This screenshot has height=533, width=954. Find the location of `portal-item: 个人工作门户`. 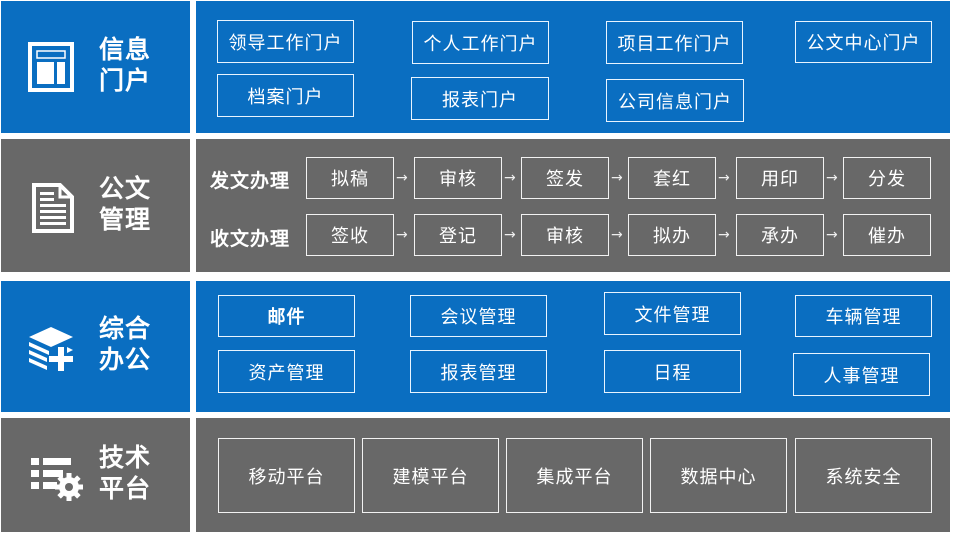

portal-item: 个人工作门户 is located at coordinates (480, 42).